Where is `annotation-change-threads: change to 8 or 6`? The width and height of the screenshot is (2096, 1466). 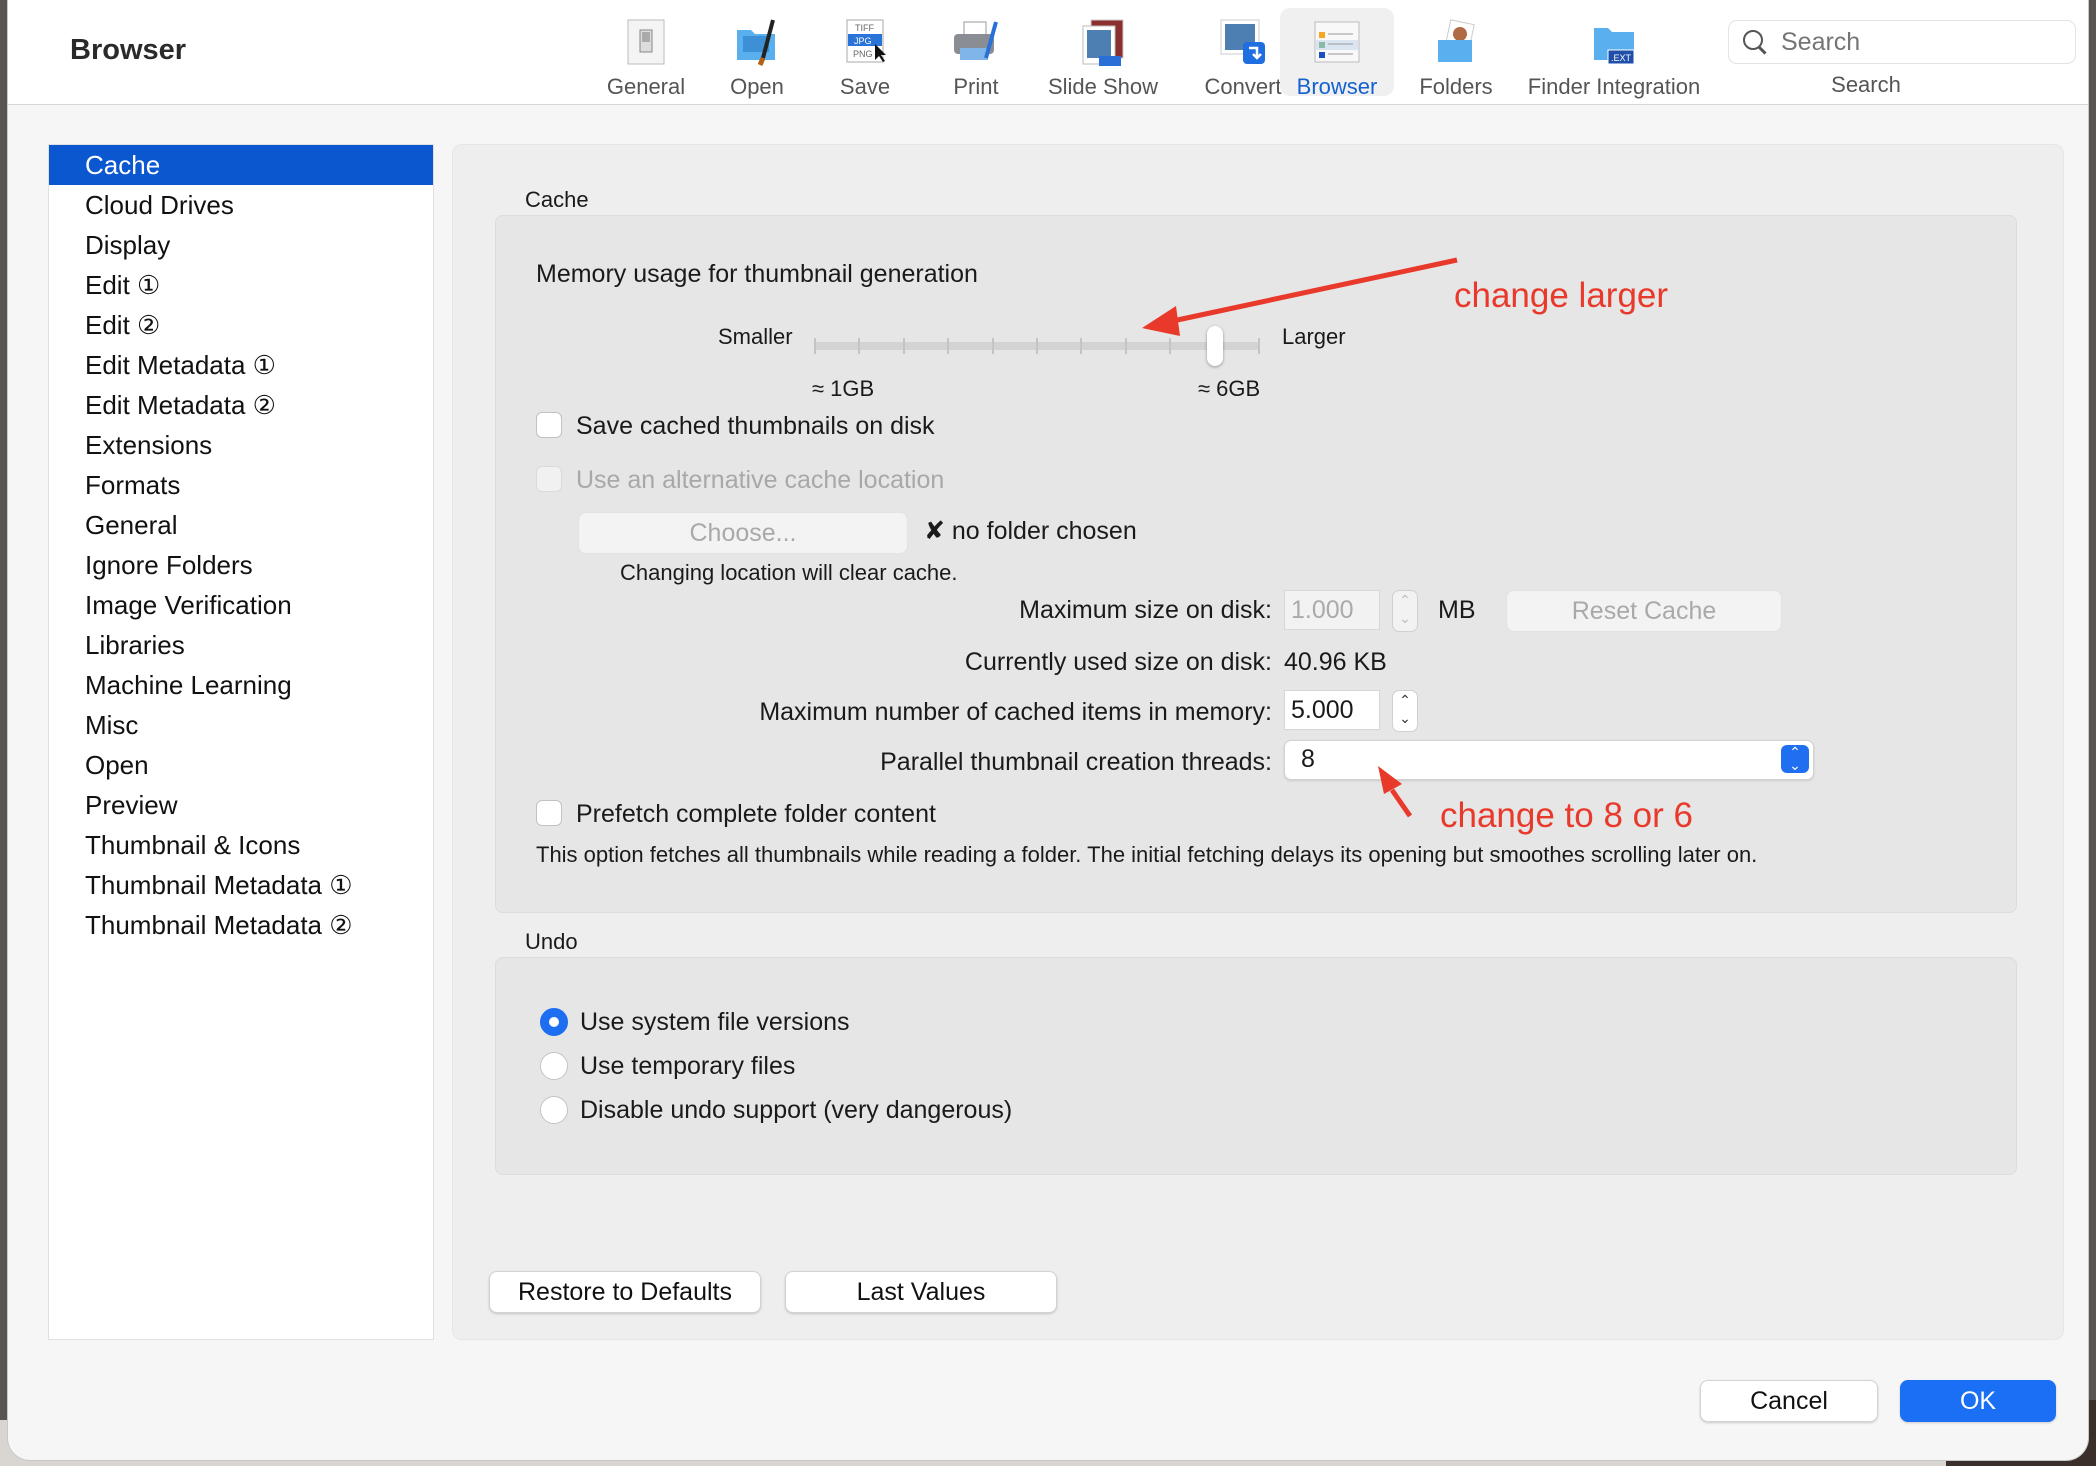
annotation-change-threads: change to 8 or 6 is located at coordinates (1566, 815).